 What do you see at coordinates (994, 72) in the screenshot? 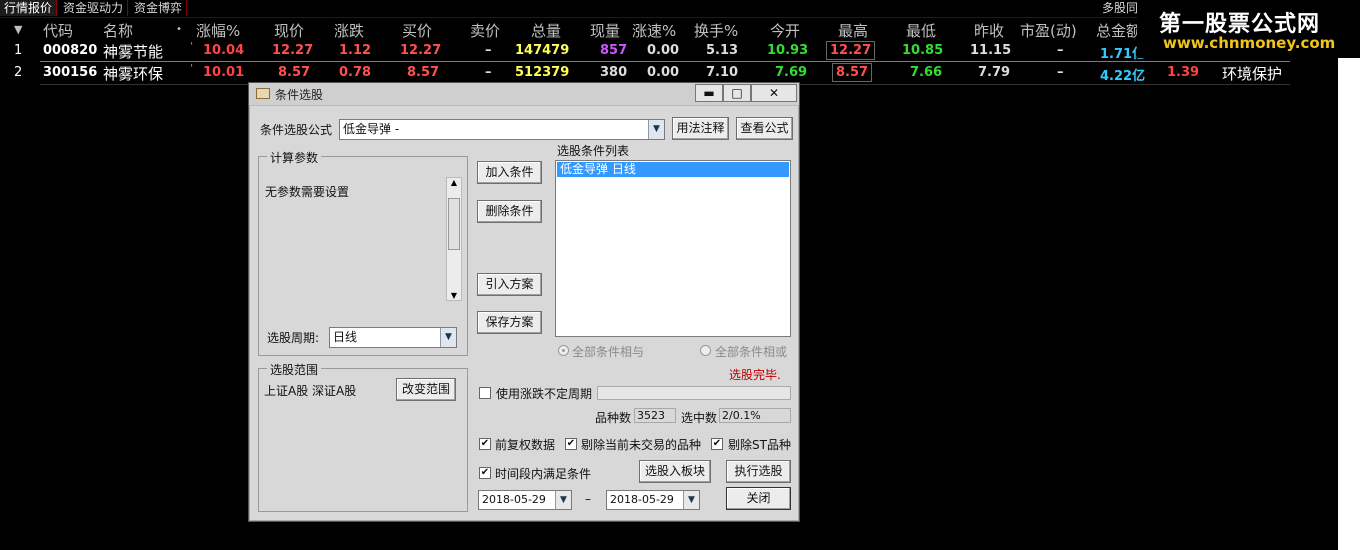
I see `prev-close: 7.79` at bounding box center [994, 72].